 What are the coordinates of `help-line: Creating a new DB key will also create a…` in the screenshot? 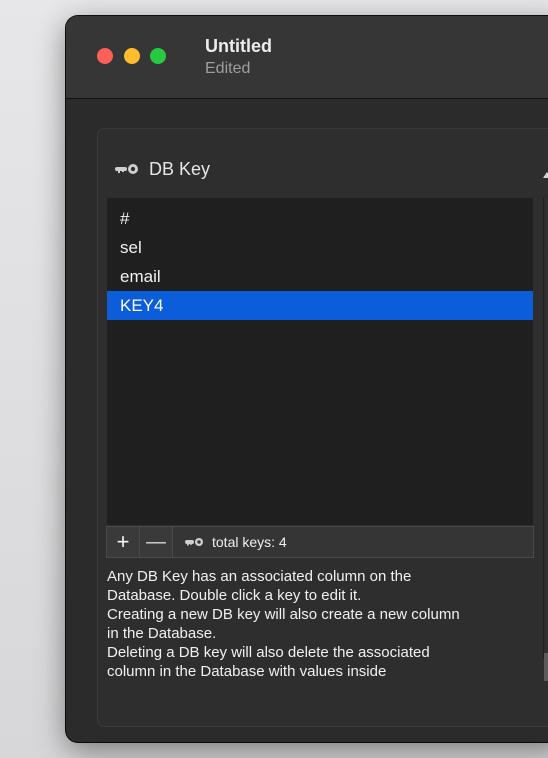 It's located at (283, 614).